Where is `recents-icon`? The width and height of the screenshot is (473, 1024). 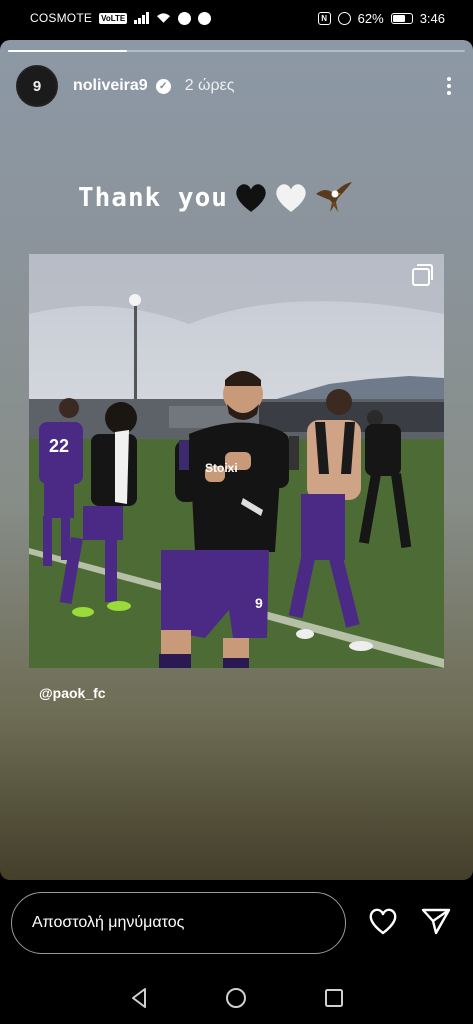
recents-icon is located at coordinates (334, 998).